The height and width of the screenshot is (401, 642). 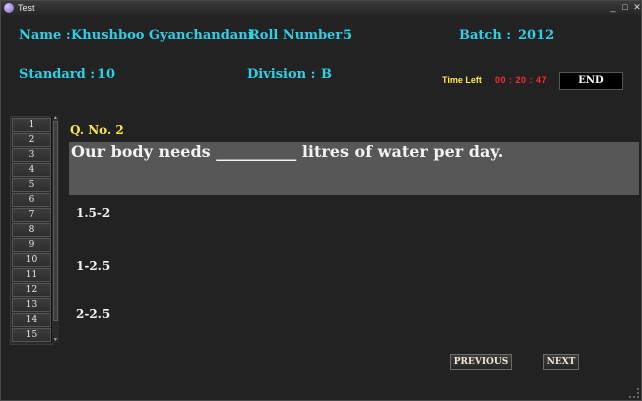 What do you see at coordinates (9, 8) in the screenshot?
I see `app-icon` at bounding box center [9, 8].